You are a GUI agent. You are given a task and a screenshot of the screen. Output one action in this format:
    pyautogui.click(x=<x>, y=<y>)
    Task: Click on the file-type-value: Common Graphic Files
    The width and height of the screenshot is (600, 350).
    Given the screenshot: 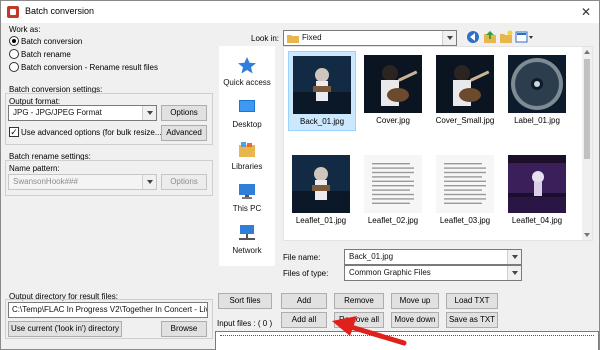 What is the action you would take?
    pyautogui.click(x=390, y=272)
    